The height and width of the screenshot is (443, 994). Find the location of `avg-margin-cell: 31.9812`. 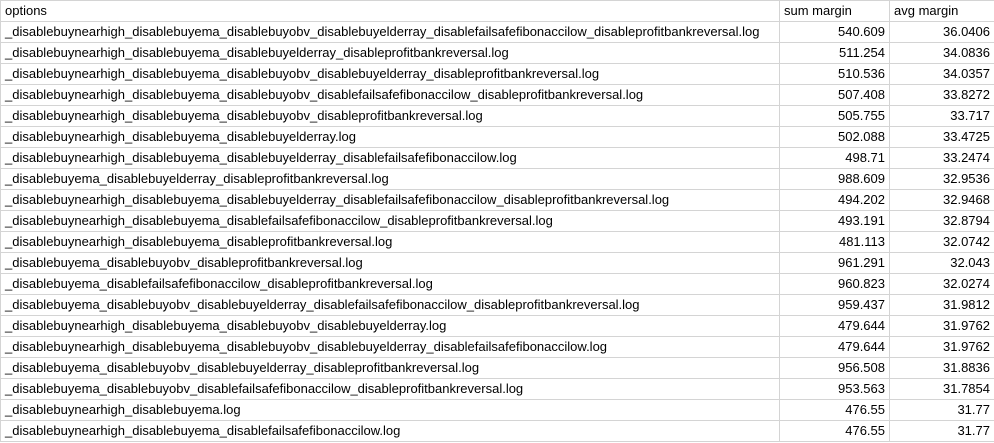

avg-margin-cell: 31.9812 is located at coordinates (941, 305).